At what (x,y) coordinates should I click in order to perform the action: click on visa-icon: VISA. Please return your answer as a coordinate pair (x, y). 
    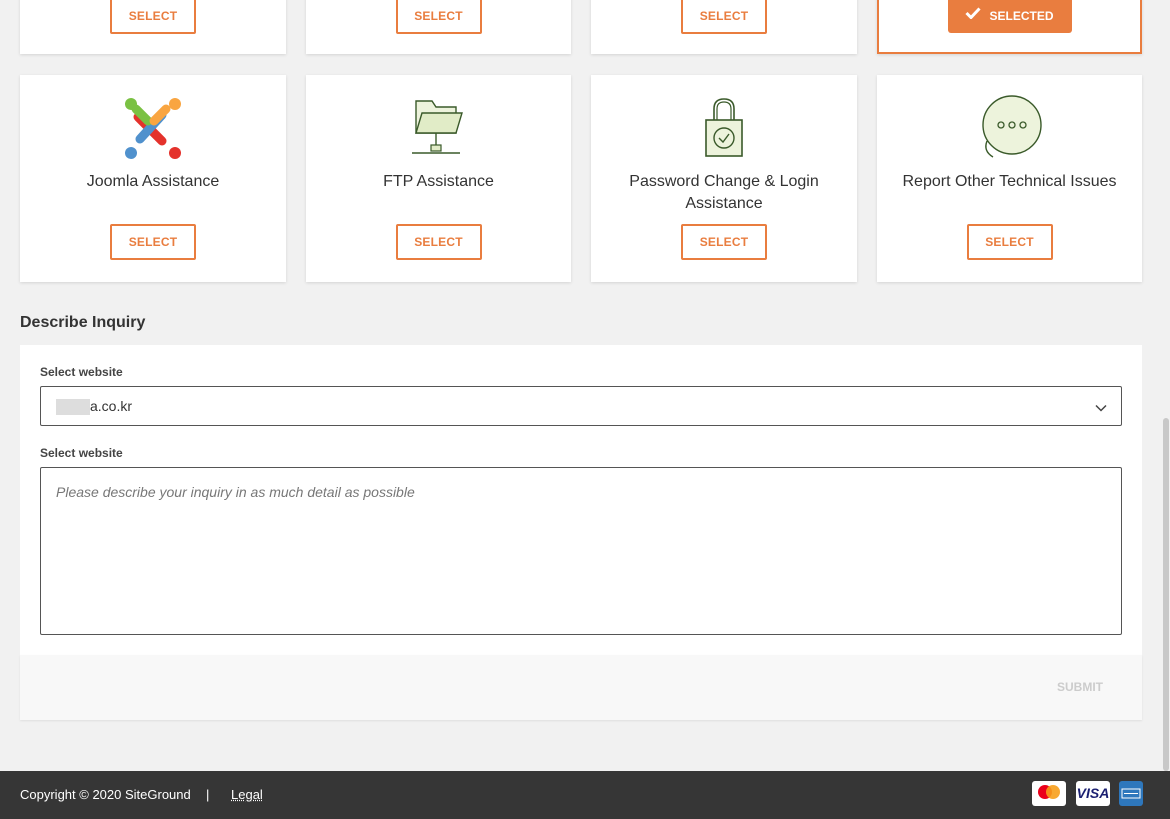
    Looking at the image, I should click on (1093, 793).